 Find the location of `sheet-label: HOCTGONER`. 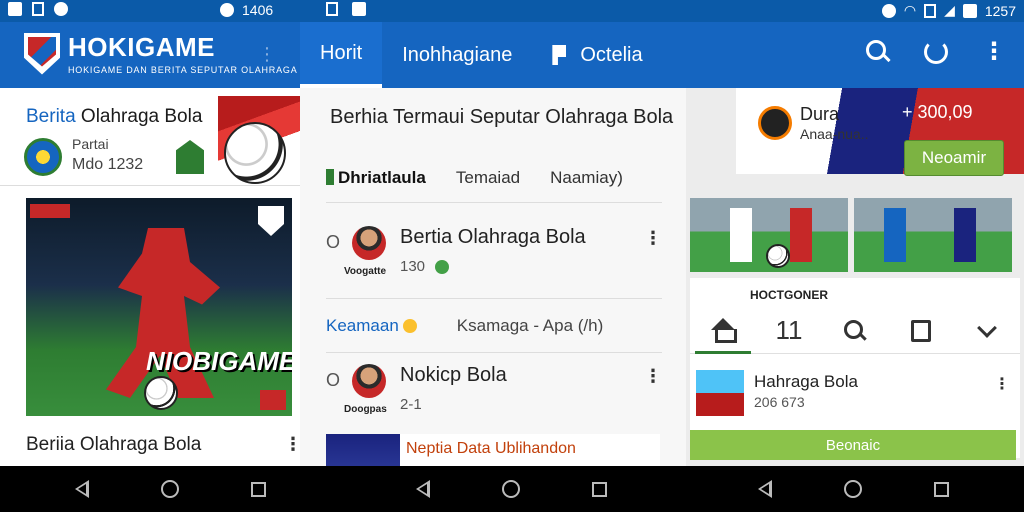

sheet-label: HOCTGONER is located at coordinates (789, 295).